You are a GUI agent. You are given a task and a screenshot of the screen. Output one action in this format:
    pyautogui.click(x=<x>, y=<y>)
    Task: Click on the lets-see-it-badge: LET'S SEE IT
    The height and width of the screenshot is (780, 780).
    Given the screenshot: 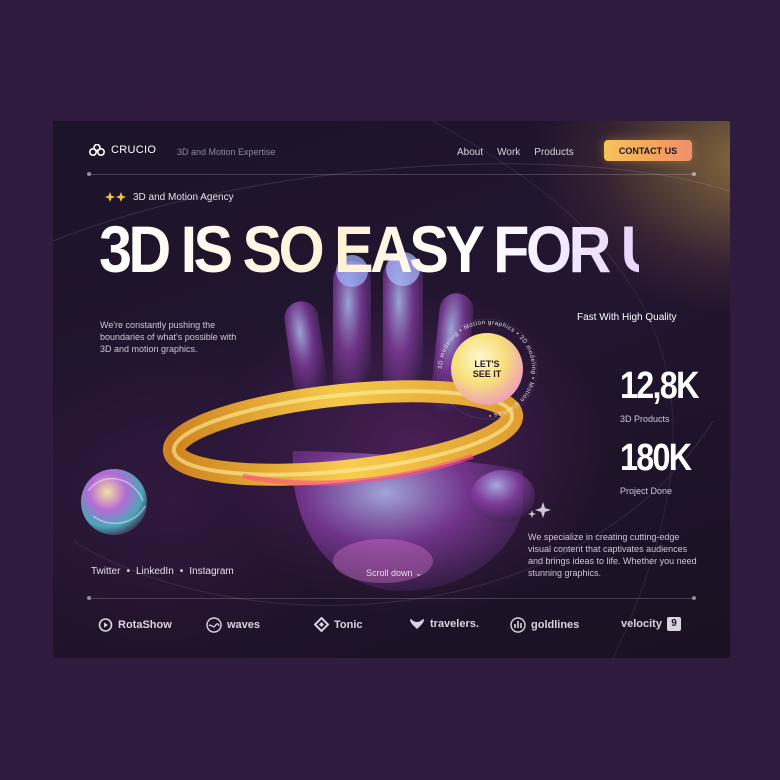 What is the action you would take?
    pyautogui.click(x=487, y=369)
    